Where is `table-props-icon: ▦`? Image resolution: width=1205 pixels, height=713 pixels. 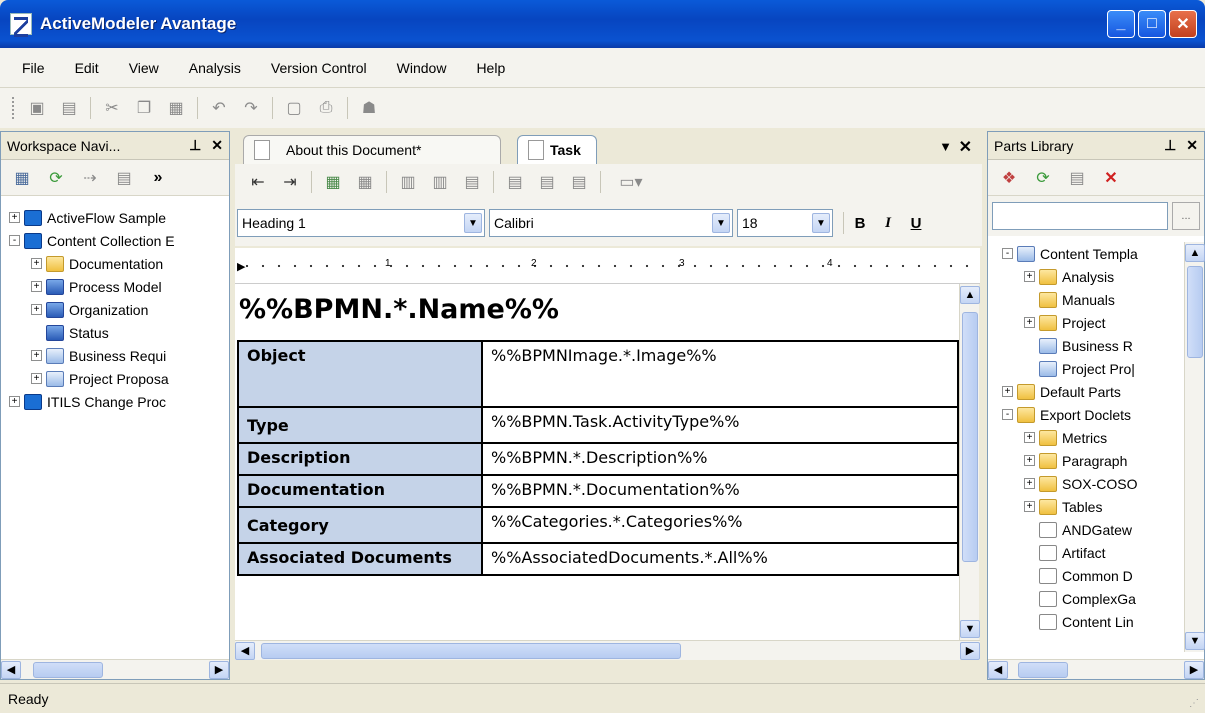
table-props-icon: ▦ is located at coordinates (365, 182).